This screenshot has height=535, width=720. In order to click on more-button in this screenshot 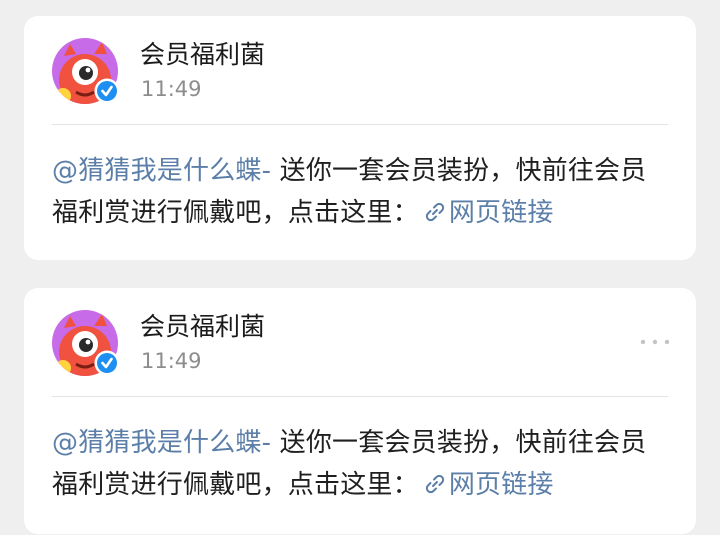, I will do `click(655, 342)`.